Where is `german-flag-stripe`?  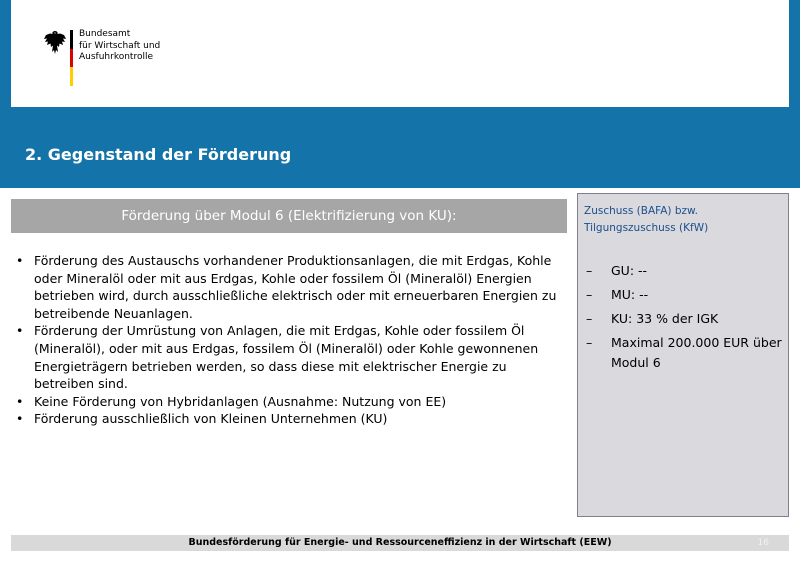 german-flag-stripe is located at coordinates (71, 58).